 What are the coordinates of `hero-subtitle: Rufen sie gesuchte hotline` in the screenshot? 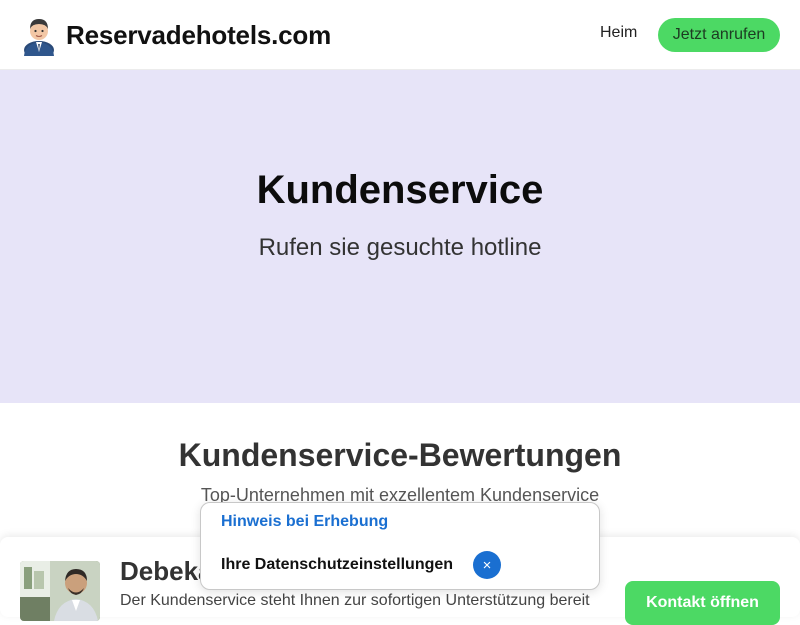 It's located at (400, 247).